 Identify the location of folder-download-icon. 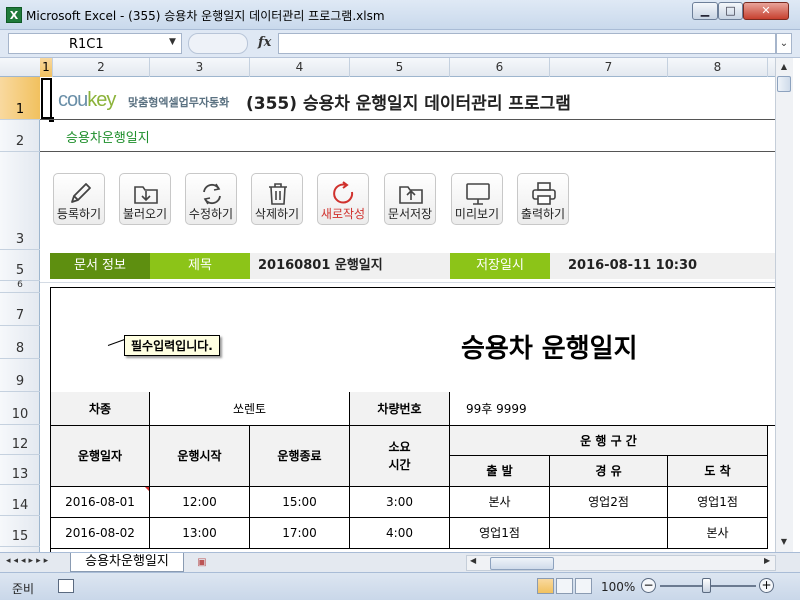
(146, 195).